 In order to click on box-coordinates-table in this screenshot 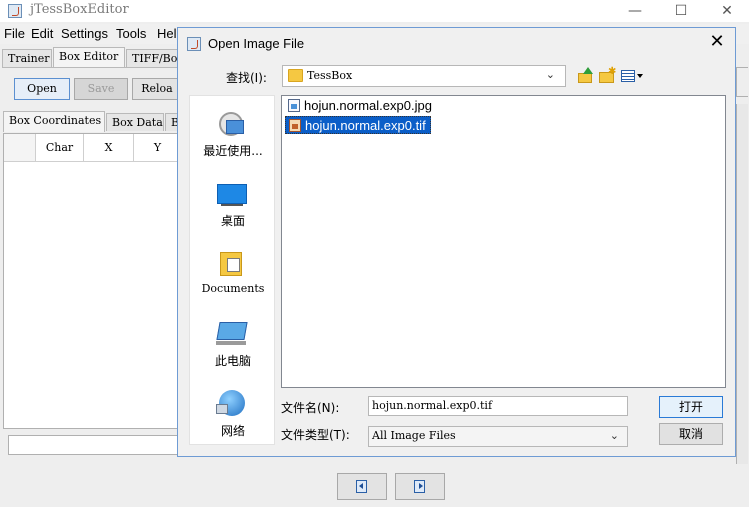, I will do `click(93, 281)`.